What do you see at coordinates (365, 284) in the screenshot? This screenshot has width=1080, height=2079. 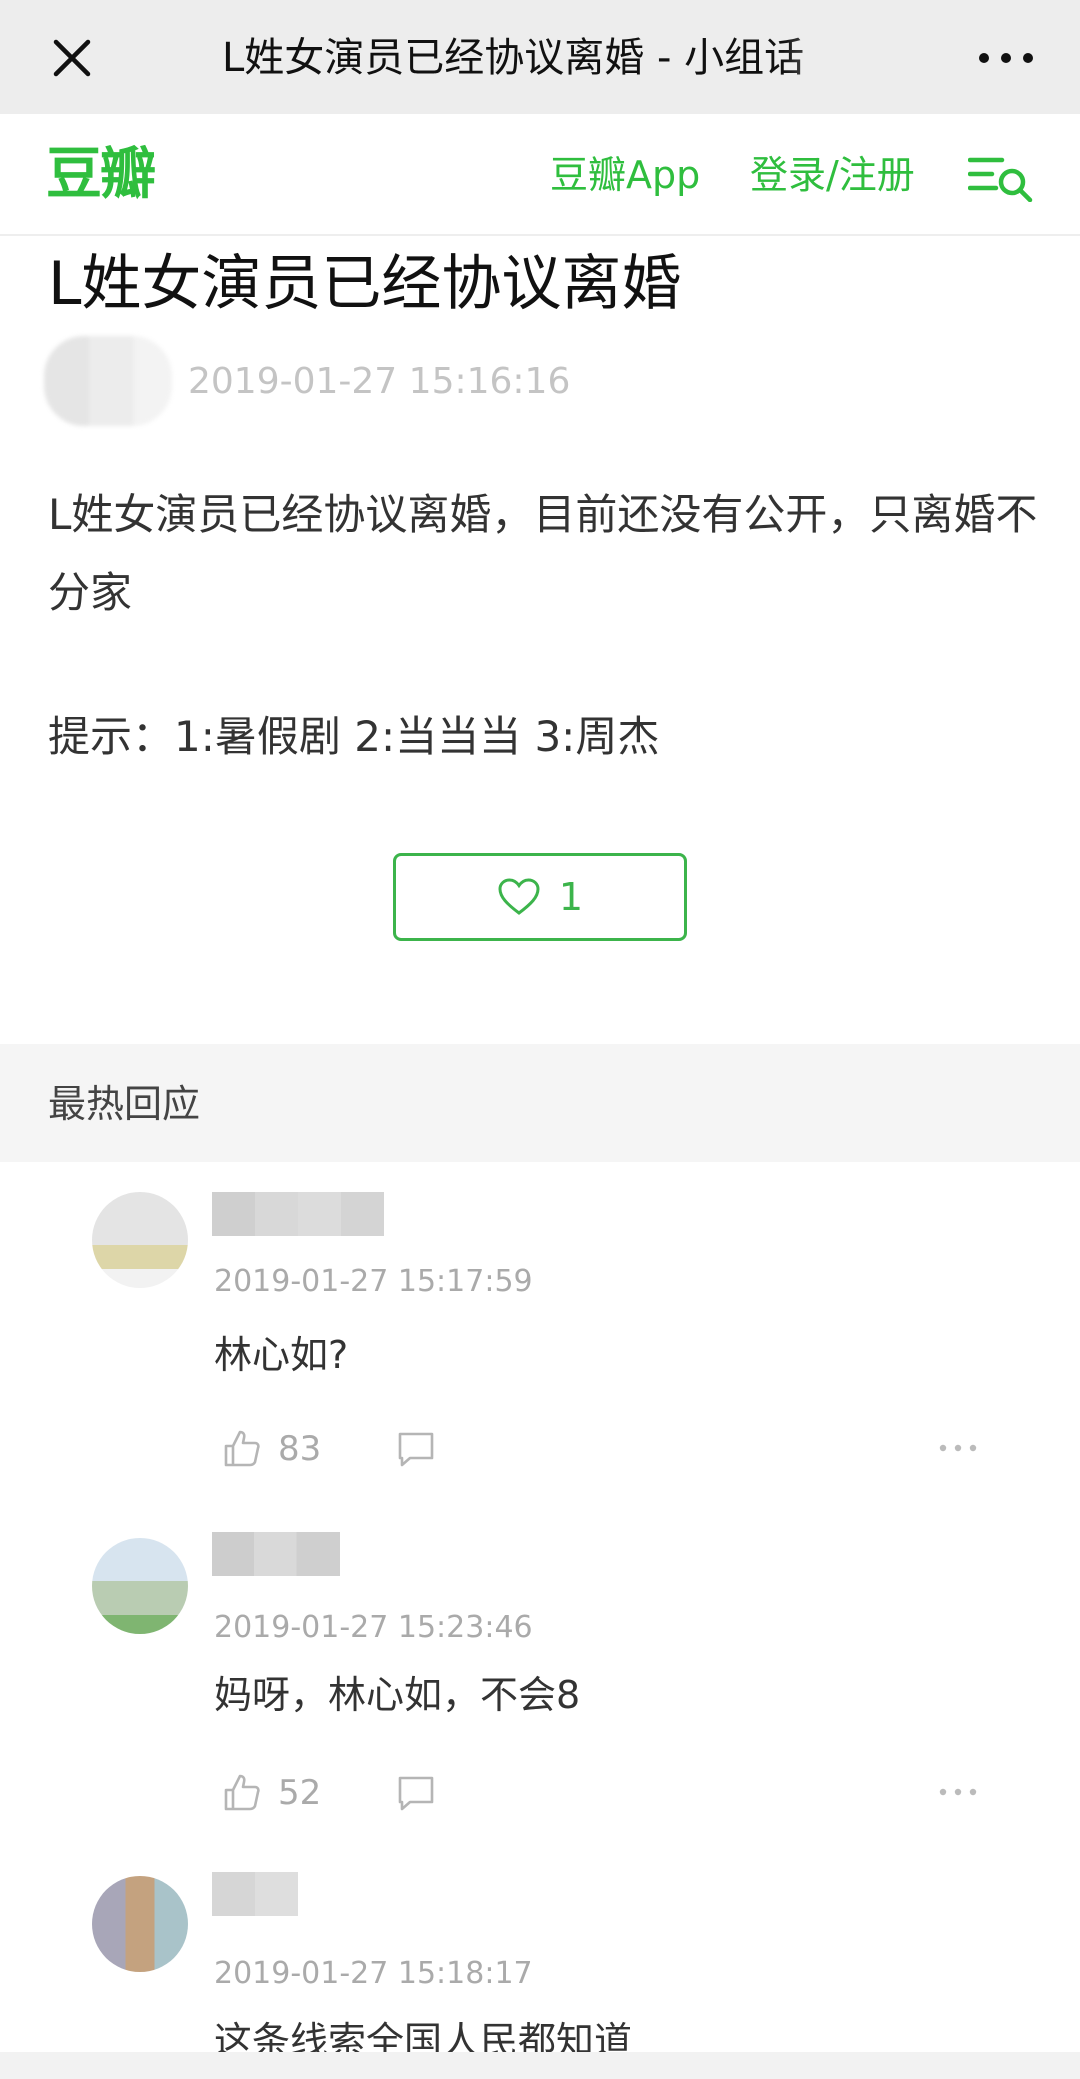 I see `post-title: L姓女演员已经协议离婚` at bounding box center [365, 284].